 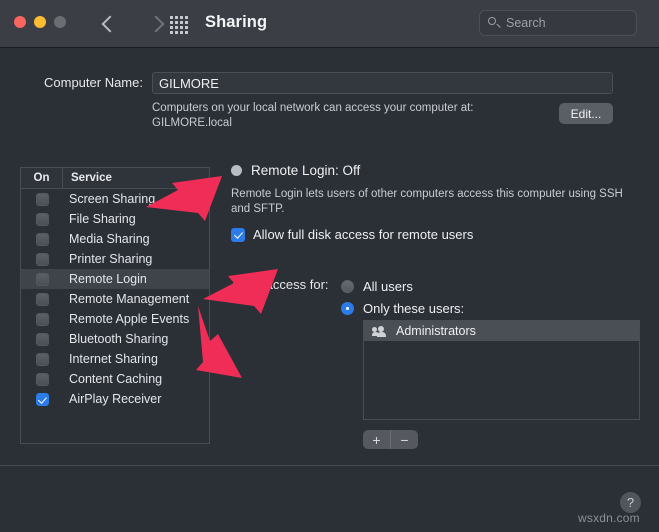 What do you see at coordinates (347, 308) in the screenshot?
I see `only-these-users-radio-icon` at bounding box center [347, 308].